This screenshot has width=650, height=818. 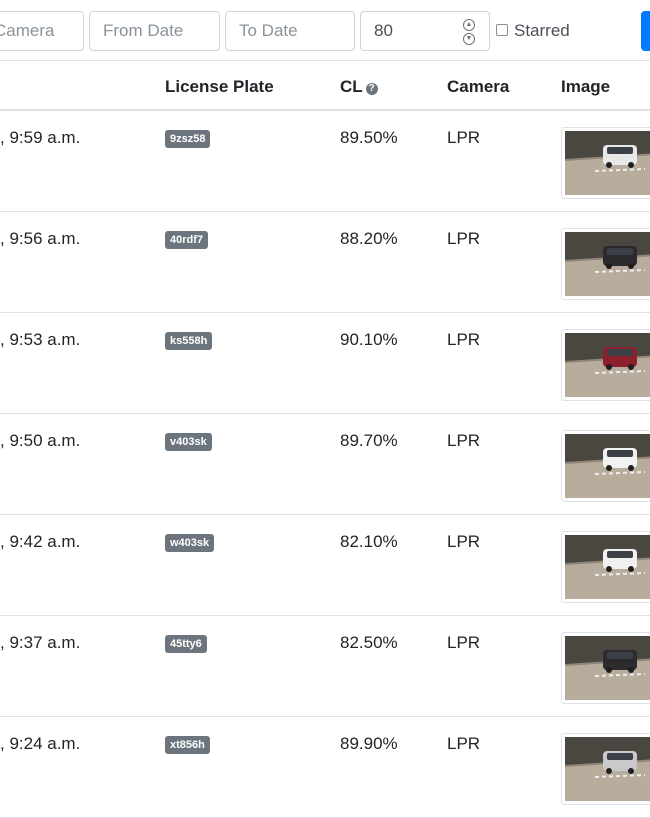 I want to click on filter-bar: ▲ ▼ Starred, so click(x=325, y=30).